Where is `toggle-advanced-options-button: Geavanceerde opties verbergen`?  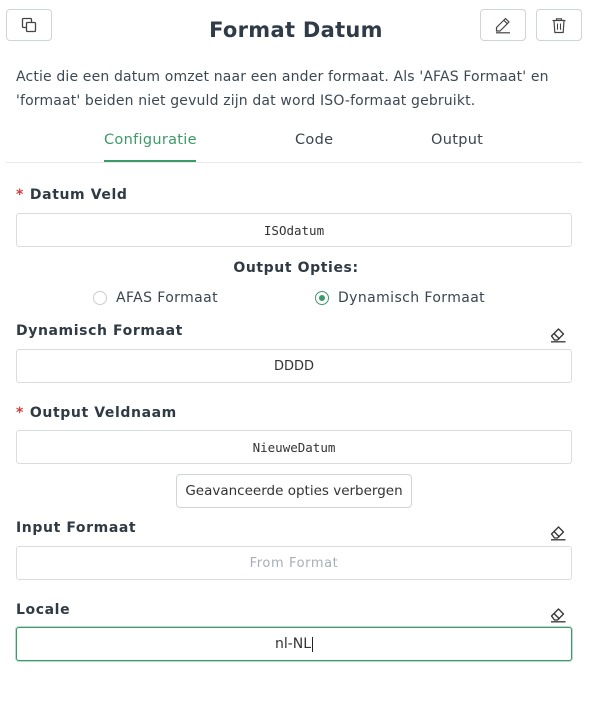 toggle-advanced-options-button: Geavanceerde opties verbergen is located at coordinates (294, 491).